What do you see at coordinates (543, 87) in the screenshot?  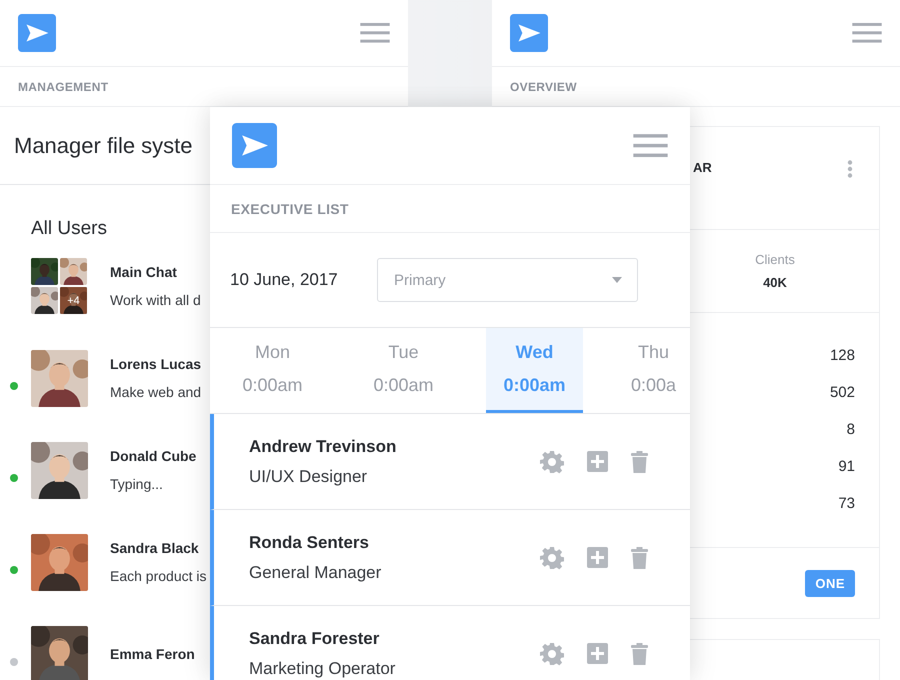 I see `section-label: OVERVIEW` at bounding box center [543, 87].